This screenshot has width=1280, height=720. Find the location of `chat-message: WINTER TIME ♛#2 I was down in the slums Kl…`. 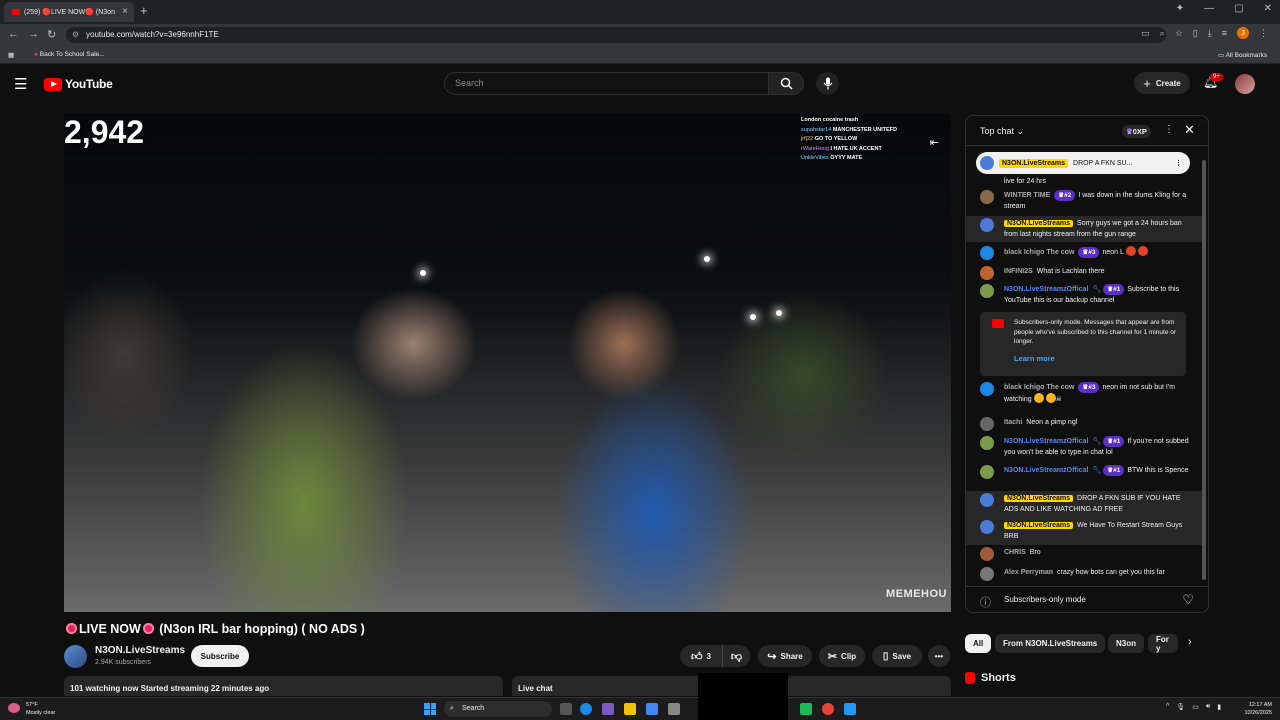

chat-message: WINTER TIME ♛#2 I was down in the slums Kl… is located at coordinates (1085, 201).